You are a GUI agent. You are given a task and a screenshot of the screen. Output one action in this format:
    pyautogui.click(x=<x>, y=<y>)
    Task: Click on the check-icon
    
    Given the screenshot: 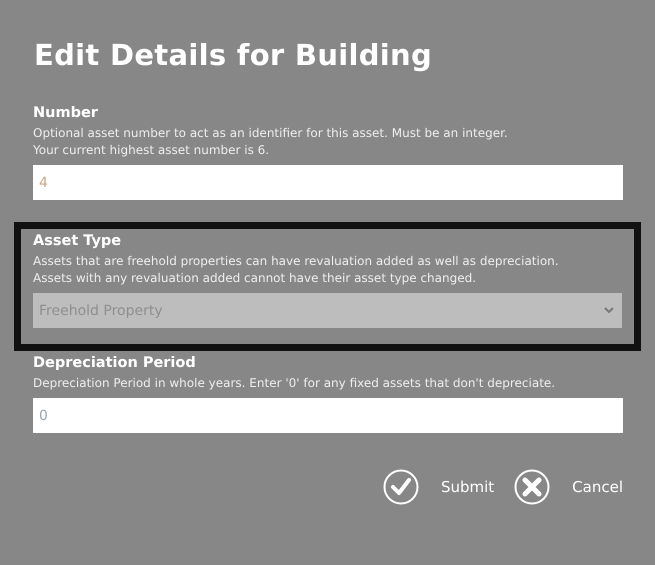 What is the action you would take?
    pyautogui.click(x=400, y=487)
    